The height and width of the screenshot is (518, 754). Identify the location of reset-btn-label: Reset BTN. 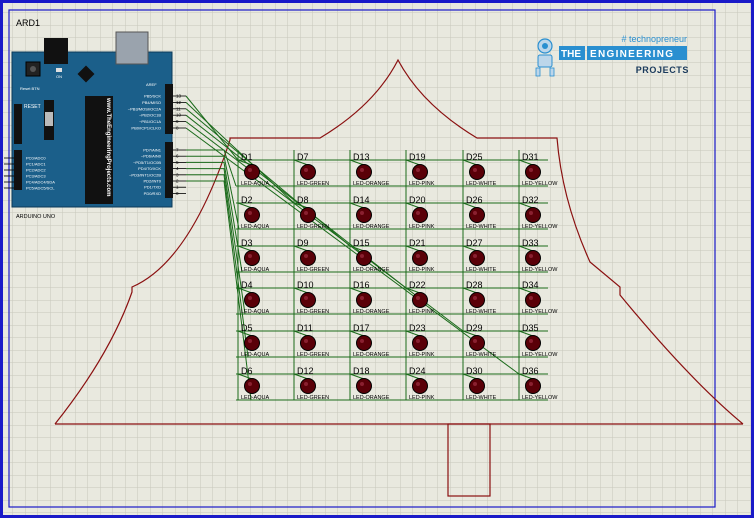
(30, 88).